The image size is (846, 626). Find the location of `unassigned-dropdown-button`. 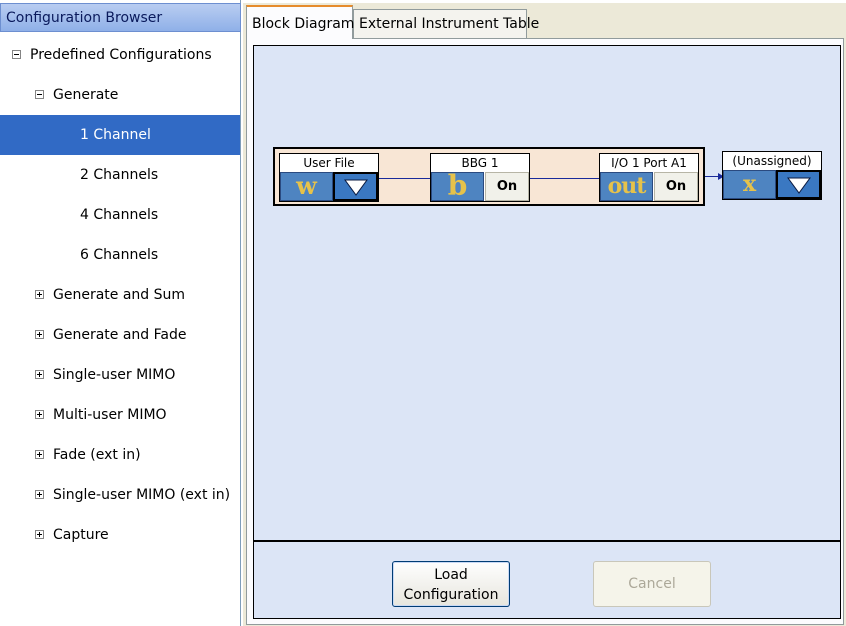

unassigned-dropdown-button is located at coordinates (798, 184).